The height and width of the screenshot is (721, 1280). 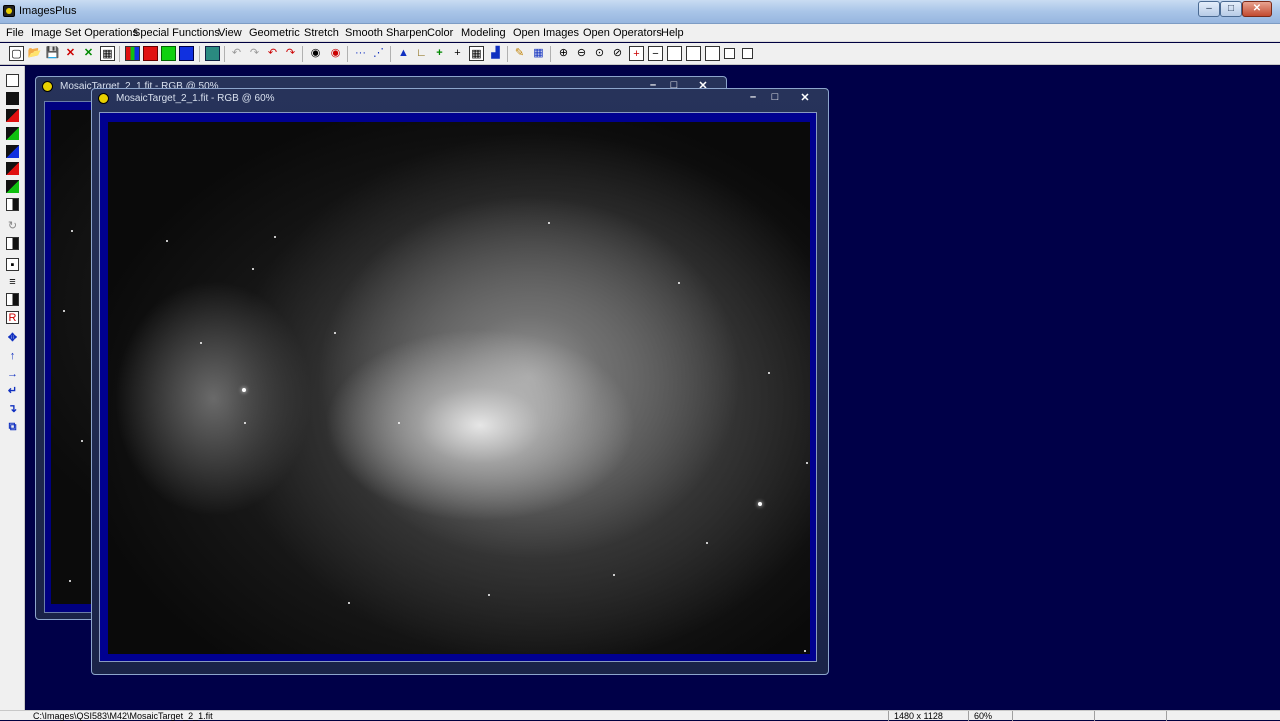 I want to click on crosshair-add-icon: +, so click(x=439, y=53).